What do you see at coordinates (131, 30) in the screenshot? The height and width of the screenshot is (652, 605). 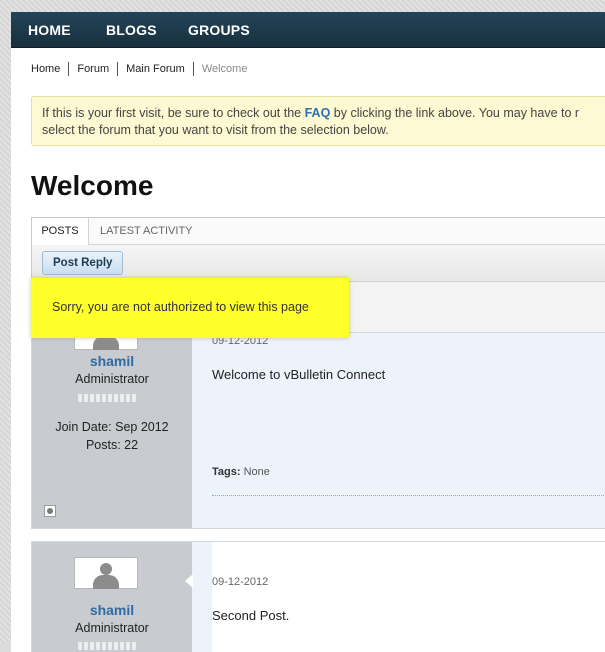 I see `nav-blogs: BLOGS` at bounding box center [131, 30].